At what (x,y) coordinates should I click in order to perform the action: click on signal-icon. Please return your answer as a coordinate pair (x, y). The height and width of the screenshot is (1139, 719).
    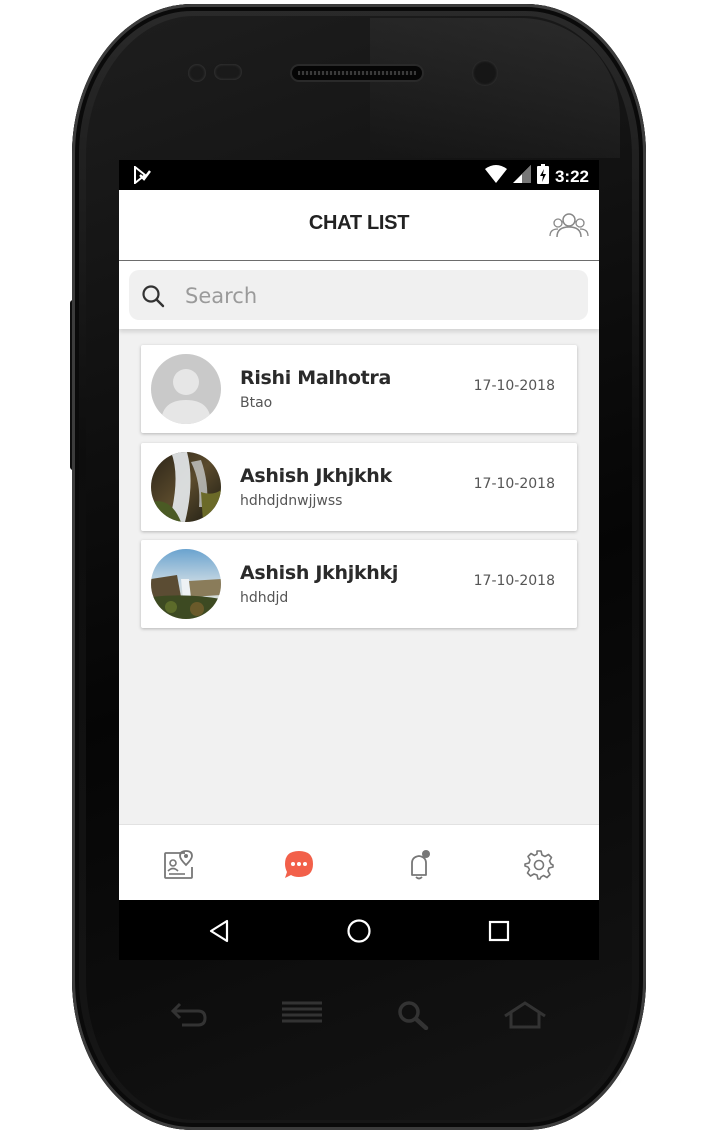
    Looking at the image, I should click on (521, 176).